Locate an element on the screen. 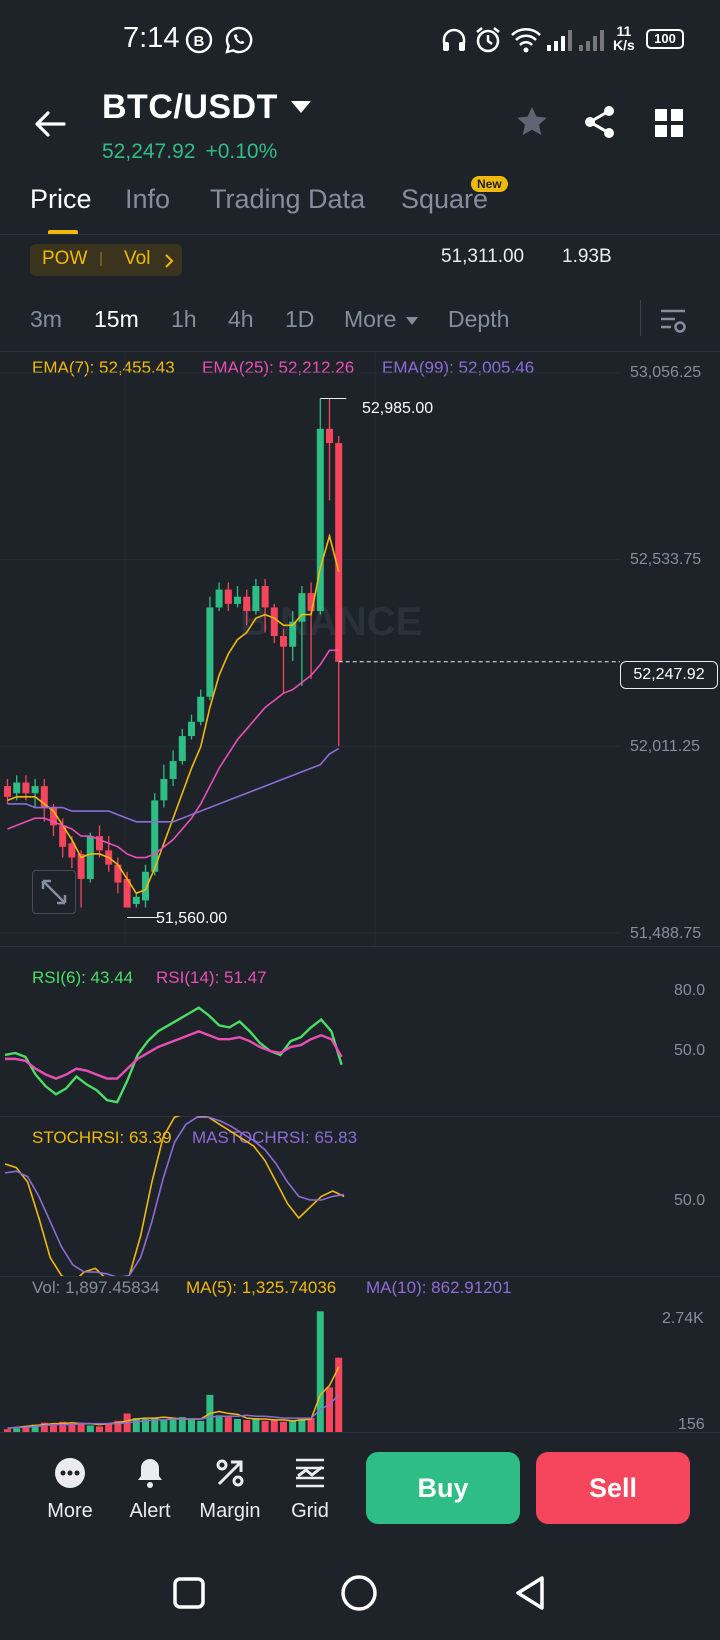 This screenshot has height=1640, width=720. home-icon is located at coordinates (359, 1593).